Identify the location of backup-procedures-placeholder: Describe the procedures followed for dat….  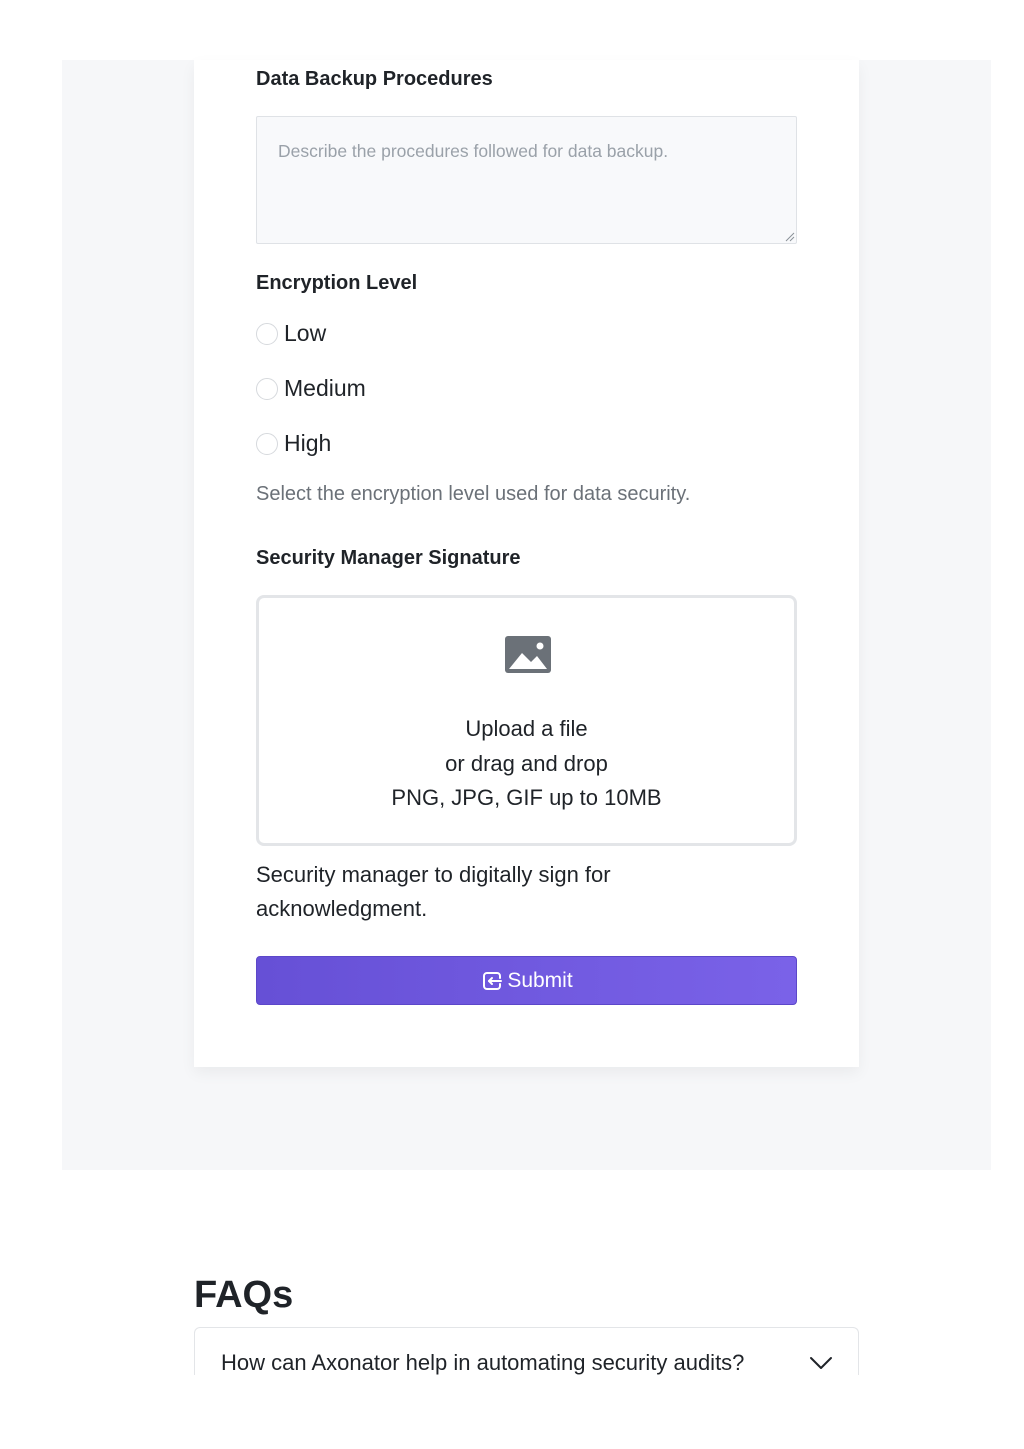
(473, 151).